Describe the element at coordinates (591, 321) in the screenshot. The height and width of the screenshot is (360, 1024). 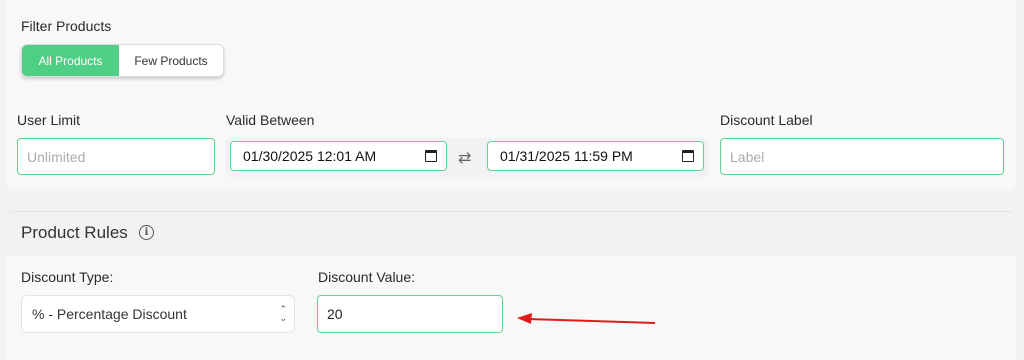
I see `annotation-arrow-line` at that location.